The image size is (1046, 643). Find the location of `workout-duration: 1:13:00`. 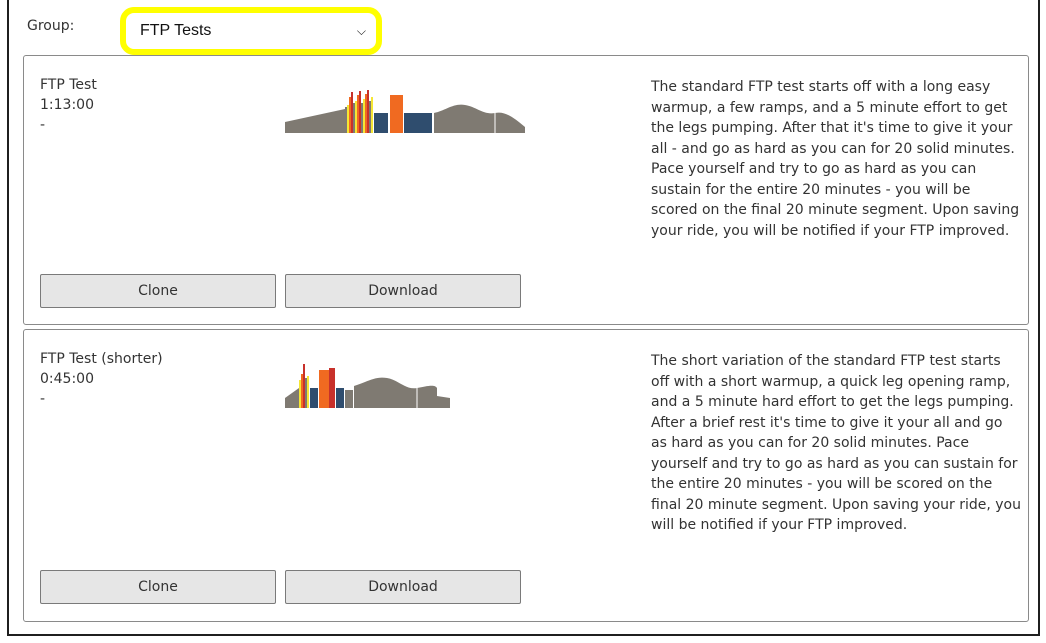

workout-duration: 1:13:00 is located at coordinates (67, 105).